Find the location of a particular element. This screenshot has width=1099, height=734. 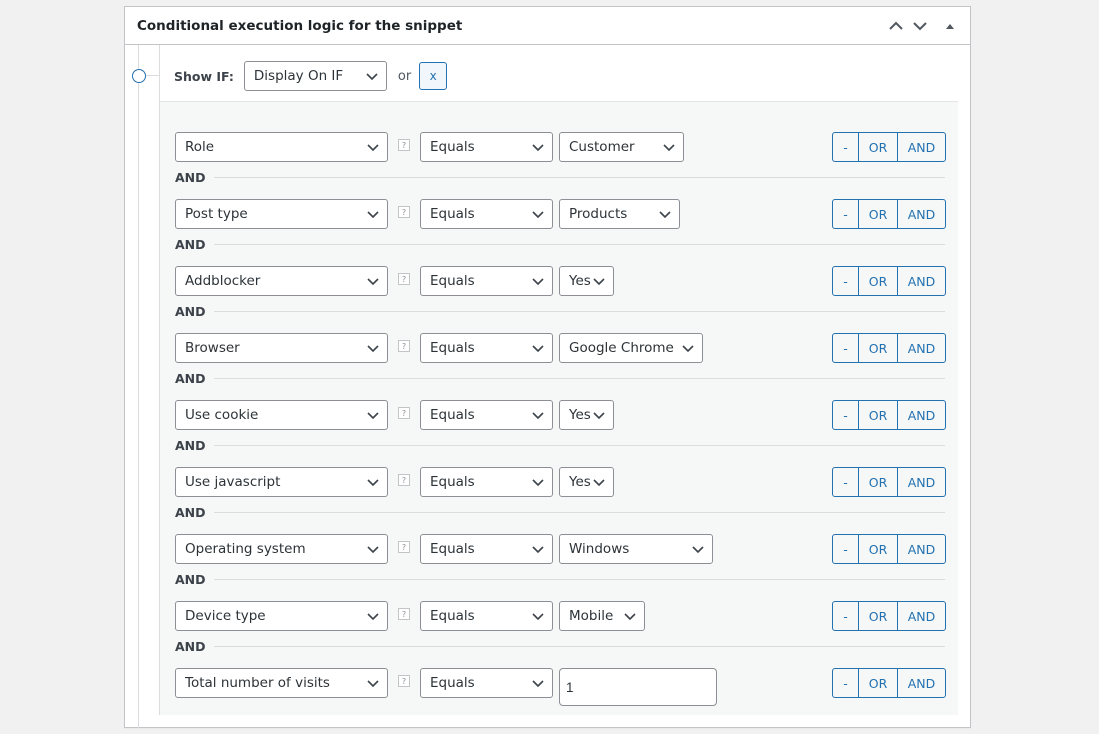

condition-select: Use javascript is located at coordinates (281, 482).